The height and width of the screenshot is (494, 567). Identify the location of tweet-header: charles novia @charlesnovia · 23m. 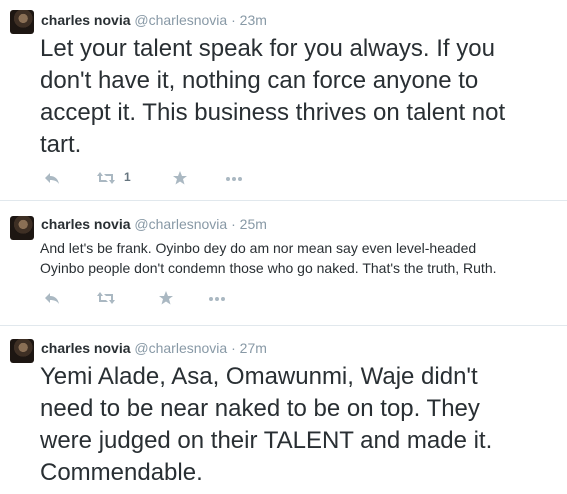
(154, 20).